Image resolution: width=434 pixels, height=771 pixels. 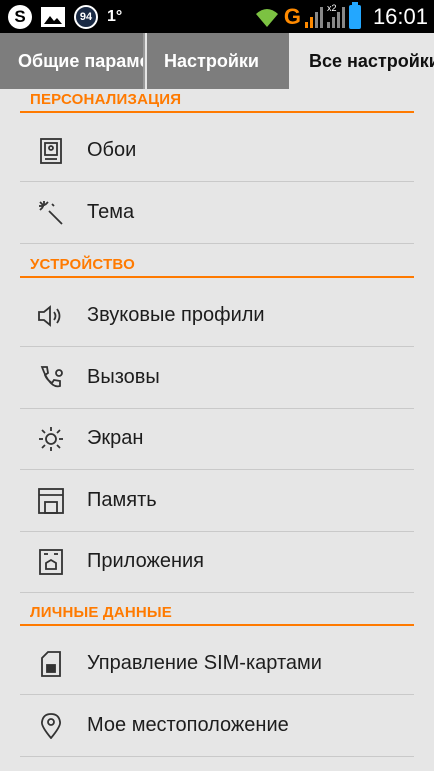 I want to click on settings-item-theme: Тема, so click(x=217, y=213).